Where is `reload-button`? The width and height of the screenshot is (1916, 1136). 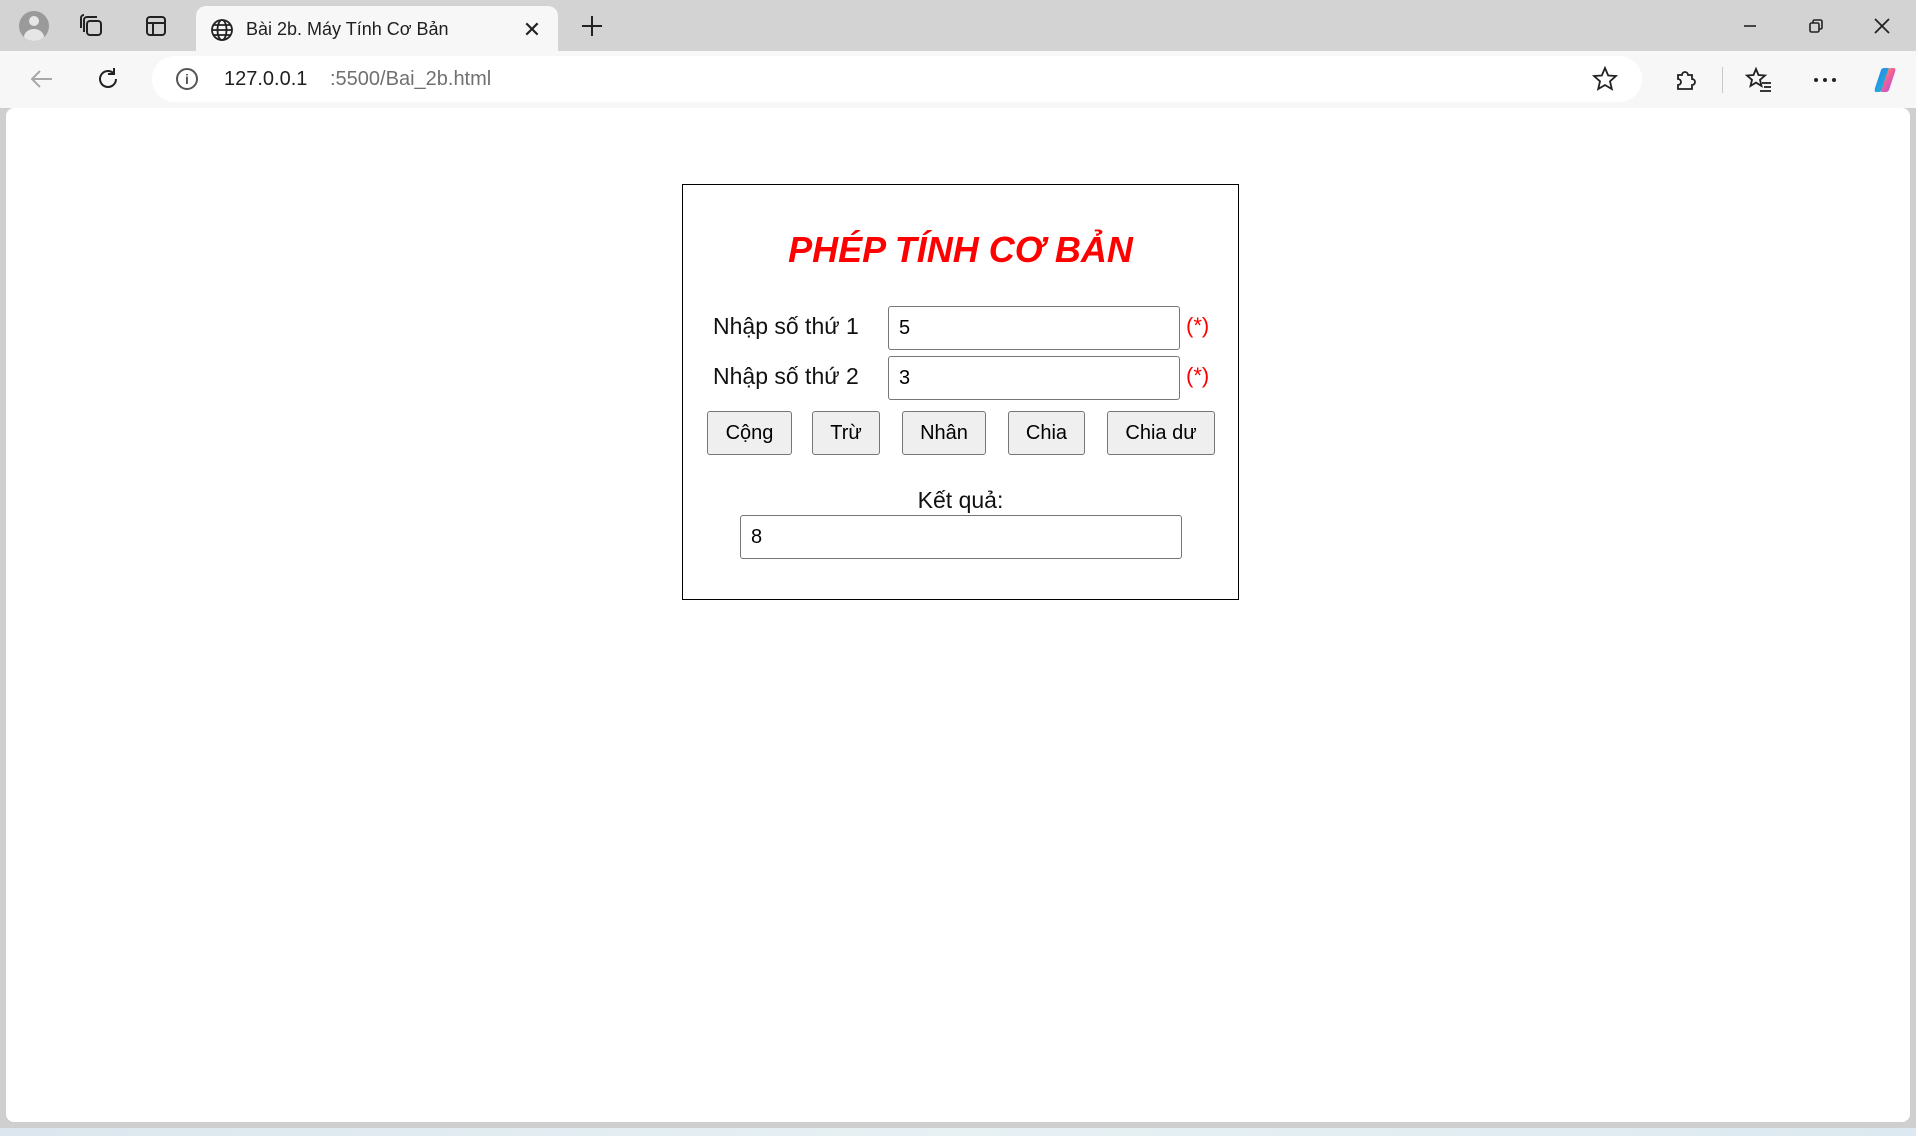 reload-button is located at coordinates (108, 79).